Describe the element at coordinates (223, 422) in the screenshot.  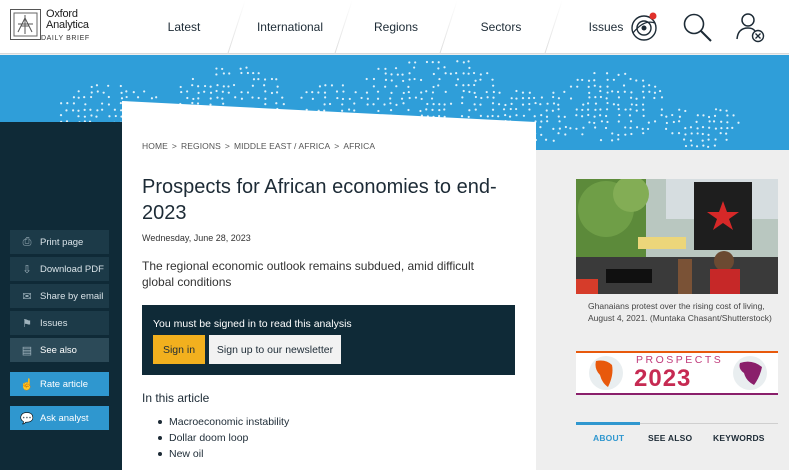
I see `list-item: Macroeconomic instability` at that location.